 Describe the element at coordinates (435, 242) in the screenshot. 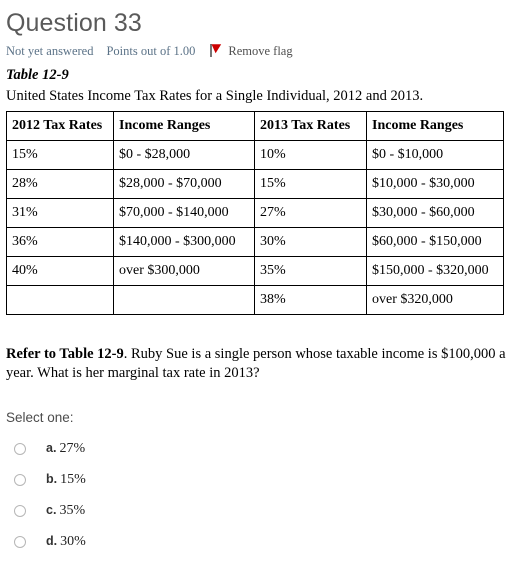

I see `cell-range-2013: $60,000 - $150,000` at that location.